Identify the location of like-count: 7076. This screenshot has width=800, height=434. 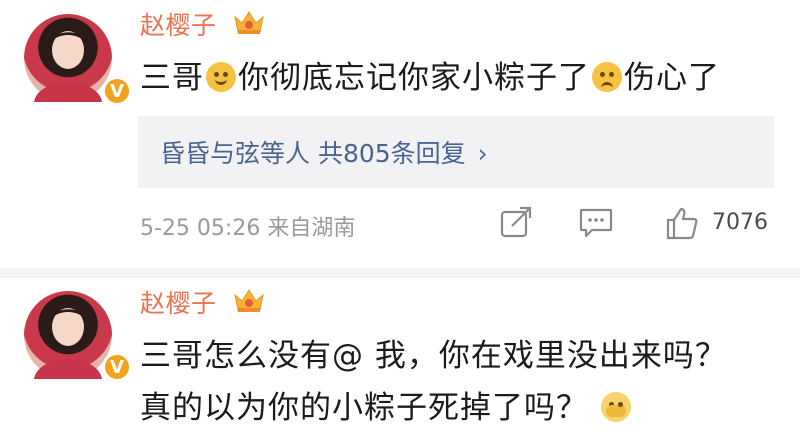
(740, 222).